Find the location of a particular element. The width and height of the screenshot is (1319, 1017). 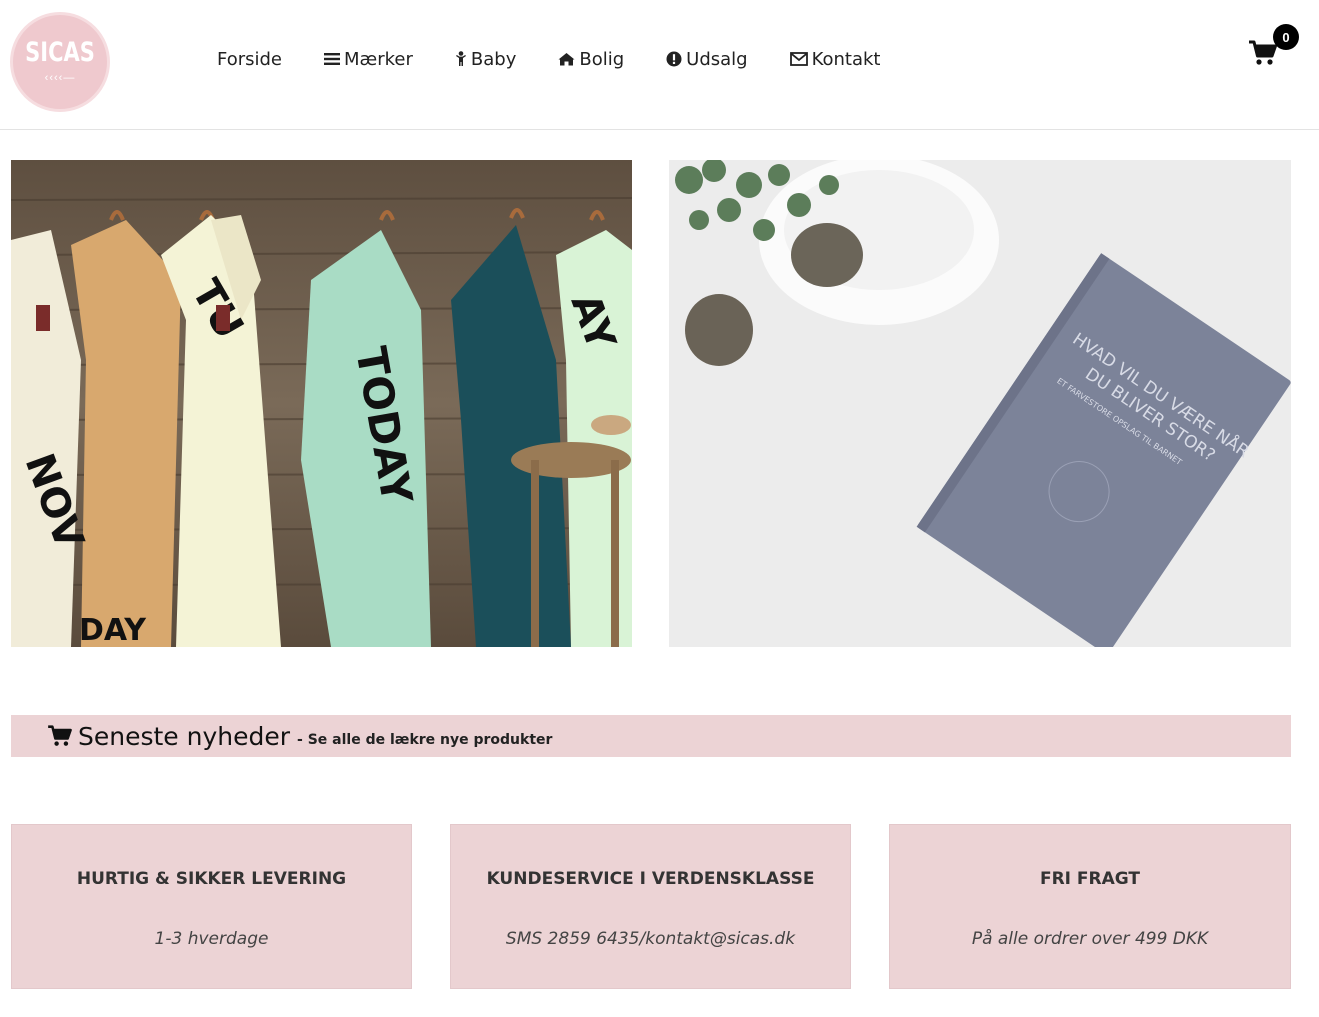

logo-text: SICAS is located at coordinates (60, 52).